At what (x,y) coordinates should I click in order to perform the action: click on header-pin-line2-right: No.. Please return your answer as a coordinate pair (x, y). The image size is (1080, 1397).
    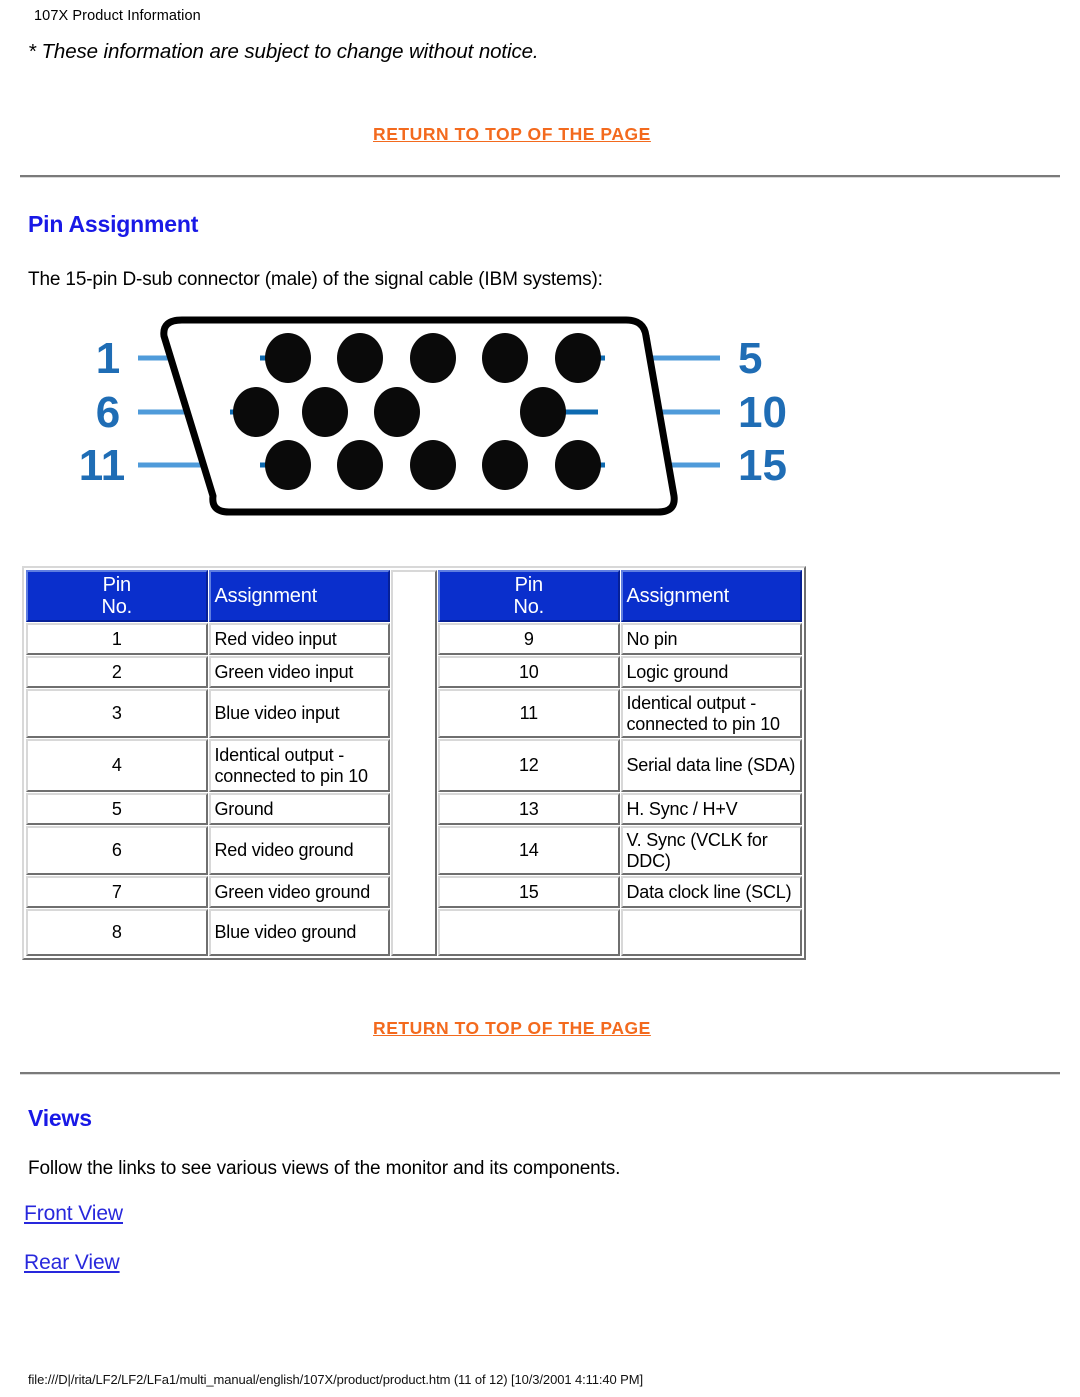
    Looking at the image, I should click on (529, 607).